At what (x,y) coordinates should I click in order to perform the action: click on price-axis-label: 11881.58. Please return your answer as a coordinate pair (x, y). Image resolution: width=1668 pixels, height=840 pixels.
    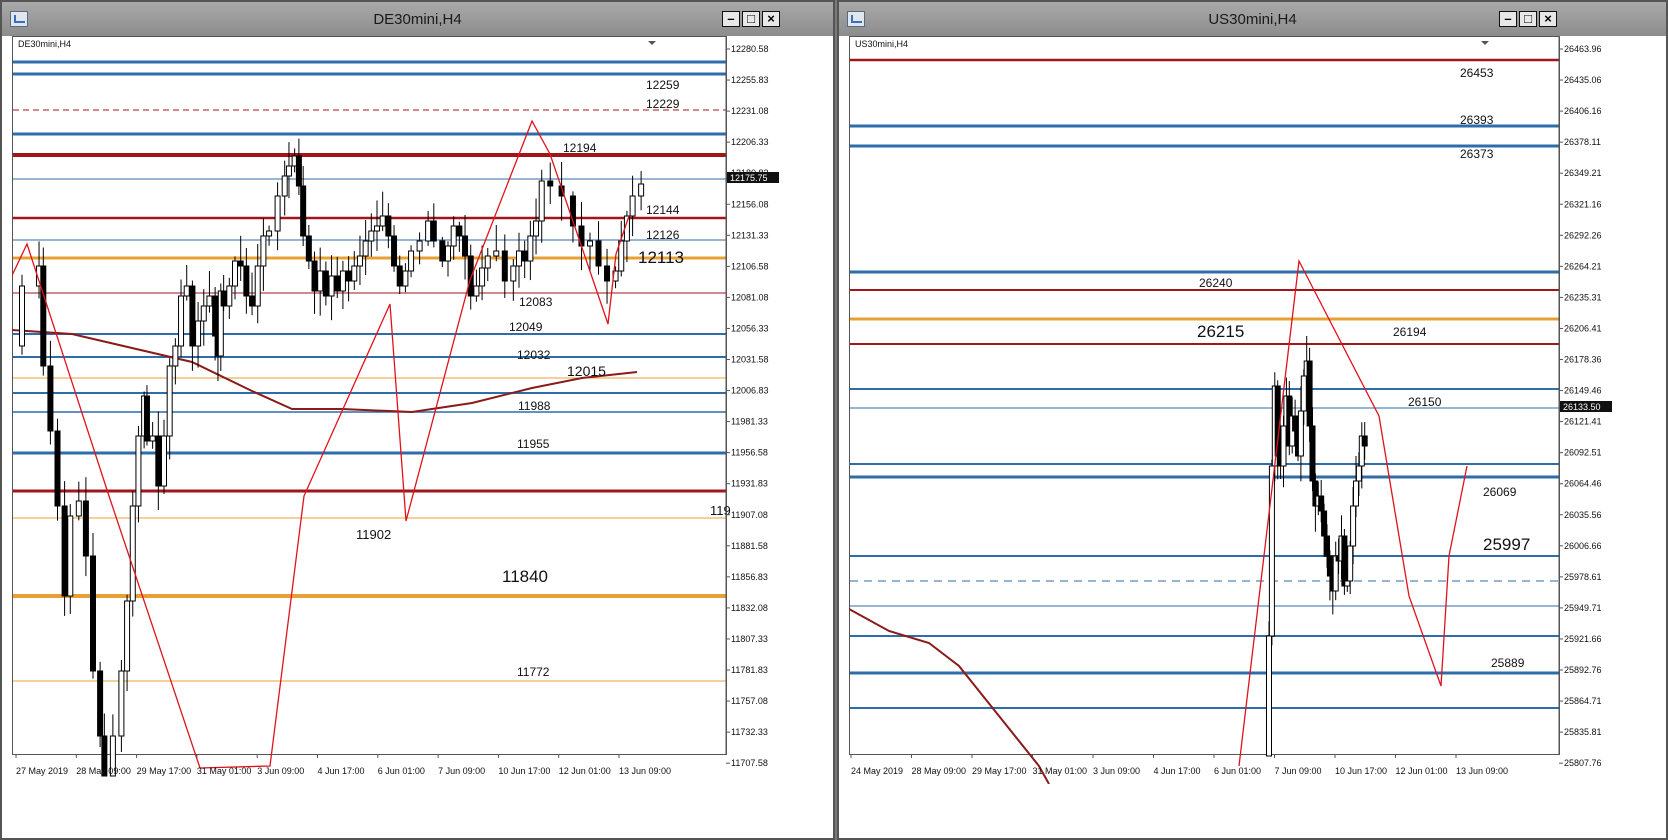
    Looking at the image, I should click on (749, 546).